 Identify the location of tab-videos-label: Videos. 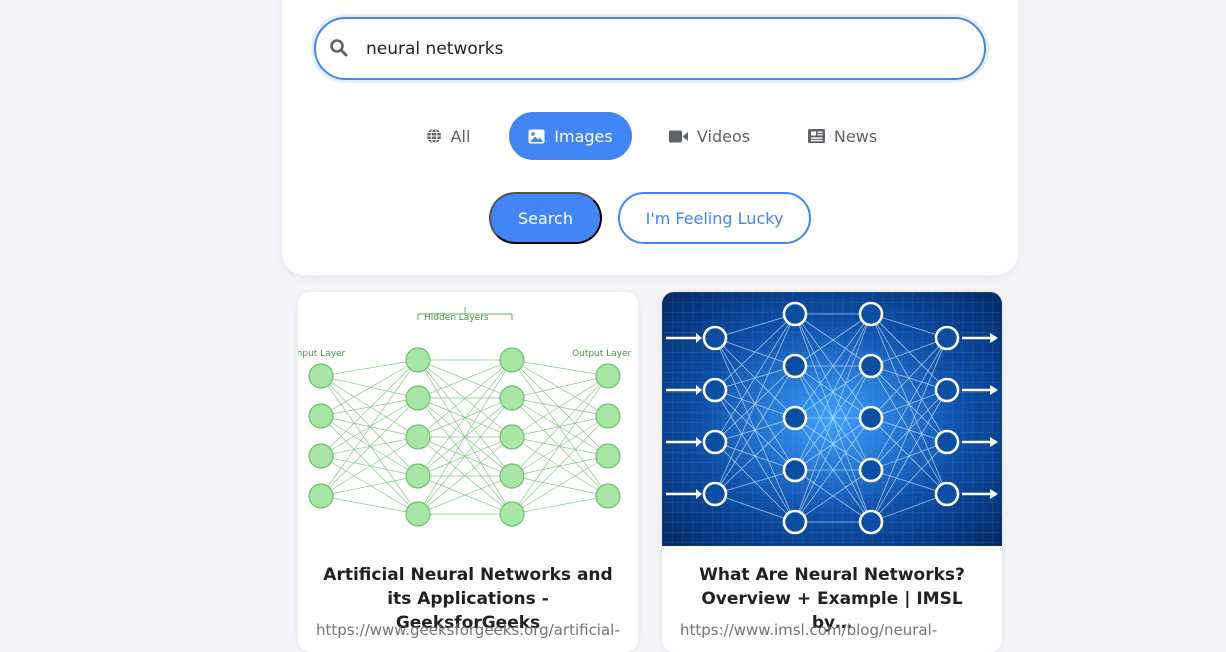
(723, 136).